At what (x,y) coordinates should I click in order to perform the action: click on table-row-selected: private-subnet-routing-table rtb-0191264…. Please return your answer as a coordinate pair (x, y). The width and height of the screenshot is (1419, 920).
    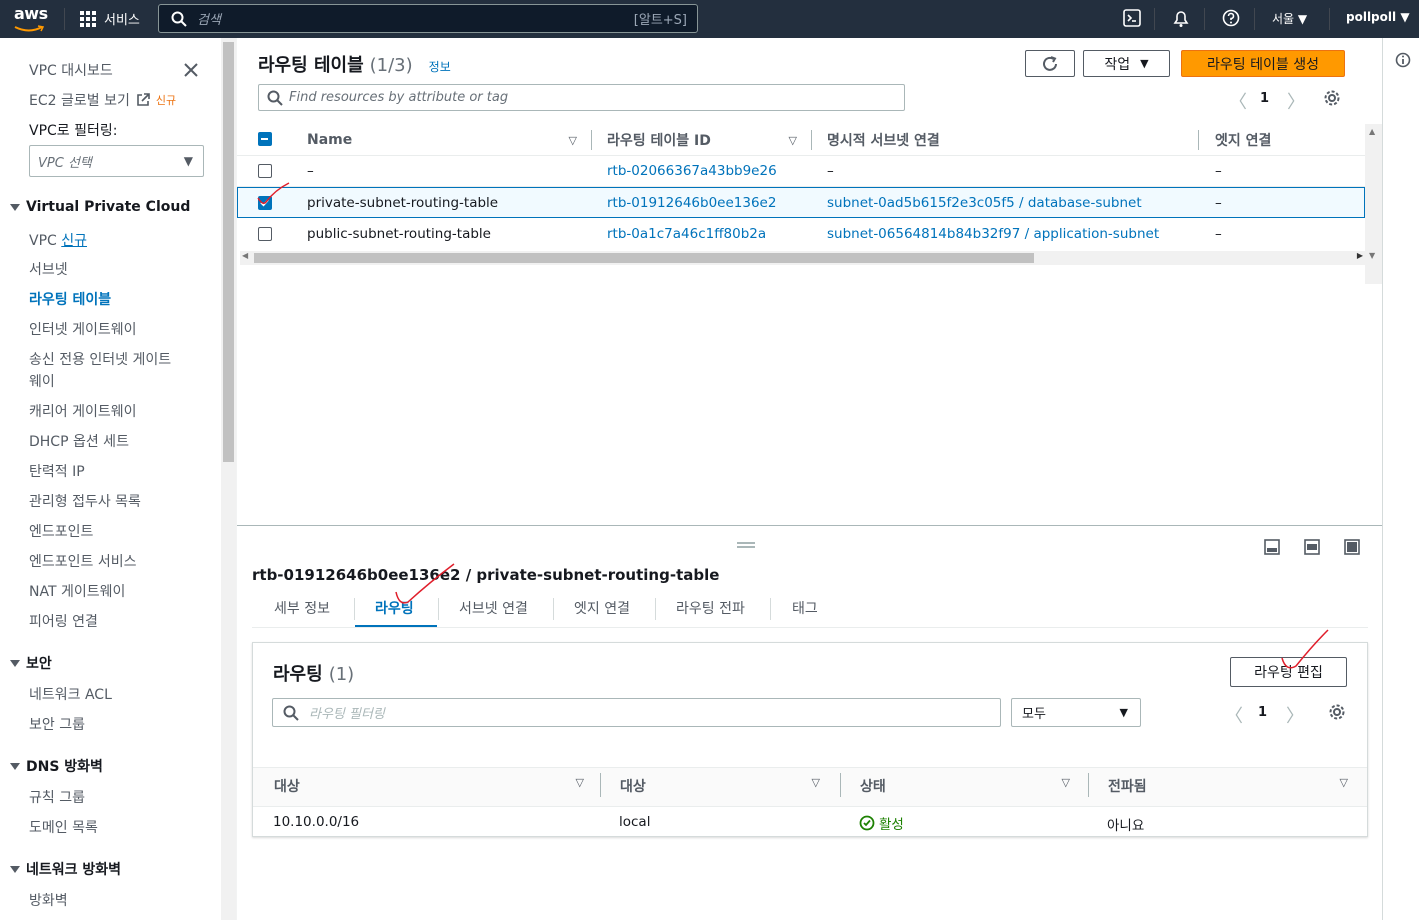
    Looking at the image, I should click on (801, 202).